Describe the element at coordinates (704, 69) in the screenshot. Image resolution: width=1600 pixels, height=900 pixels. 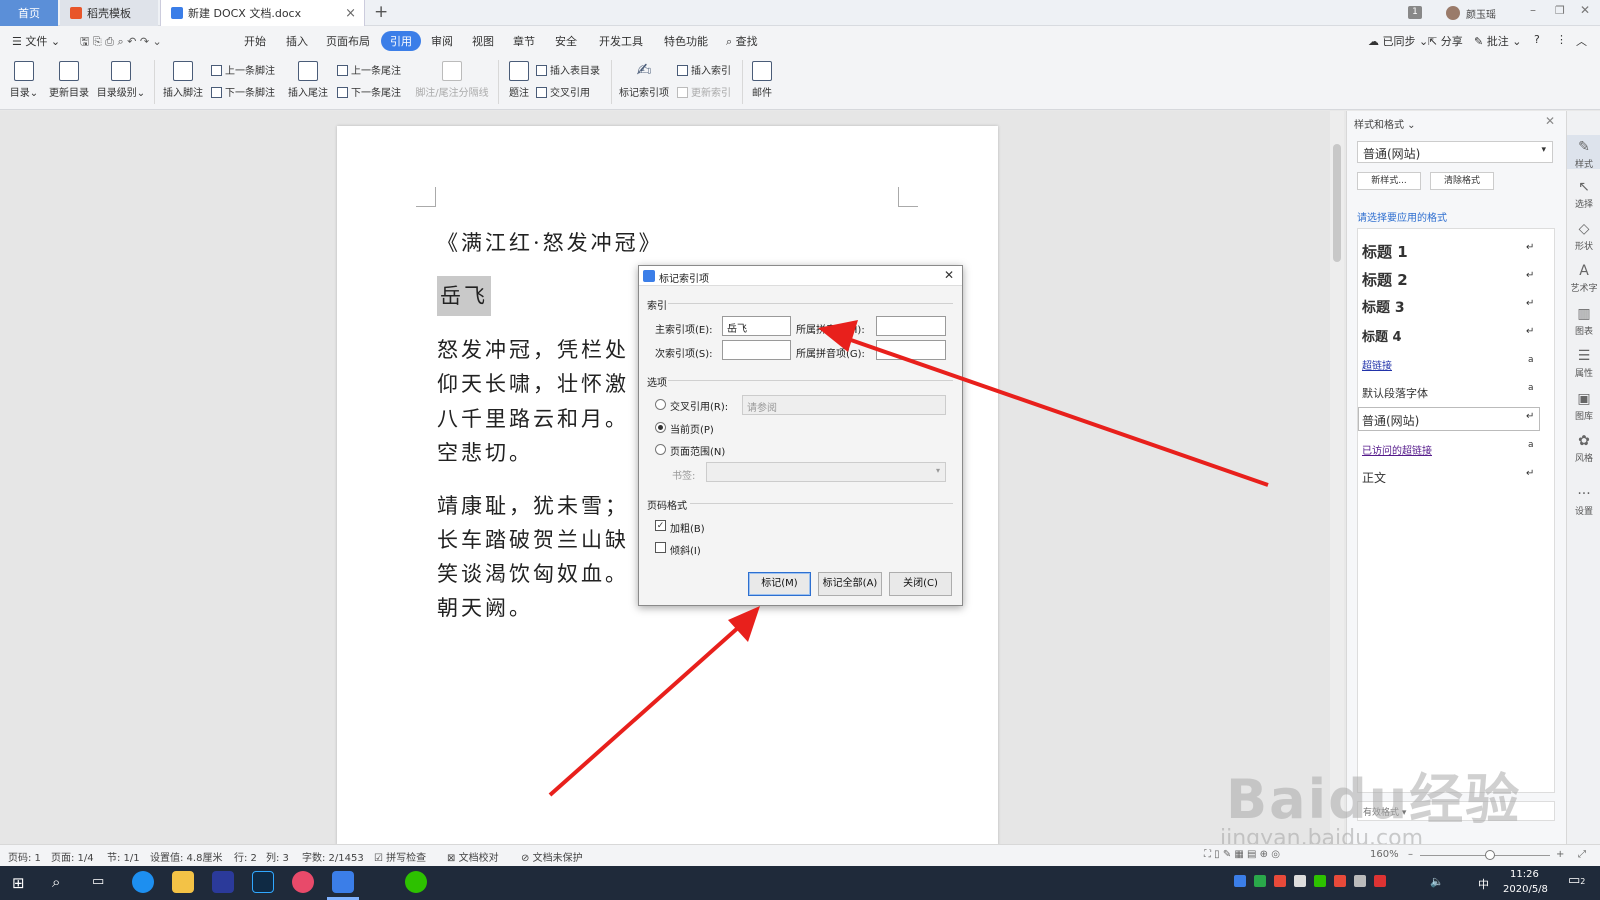
I see `insert-index-button: 插入索引` at that location.